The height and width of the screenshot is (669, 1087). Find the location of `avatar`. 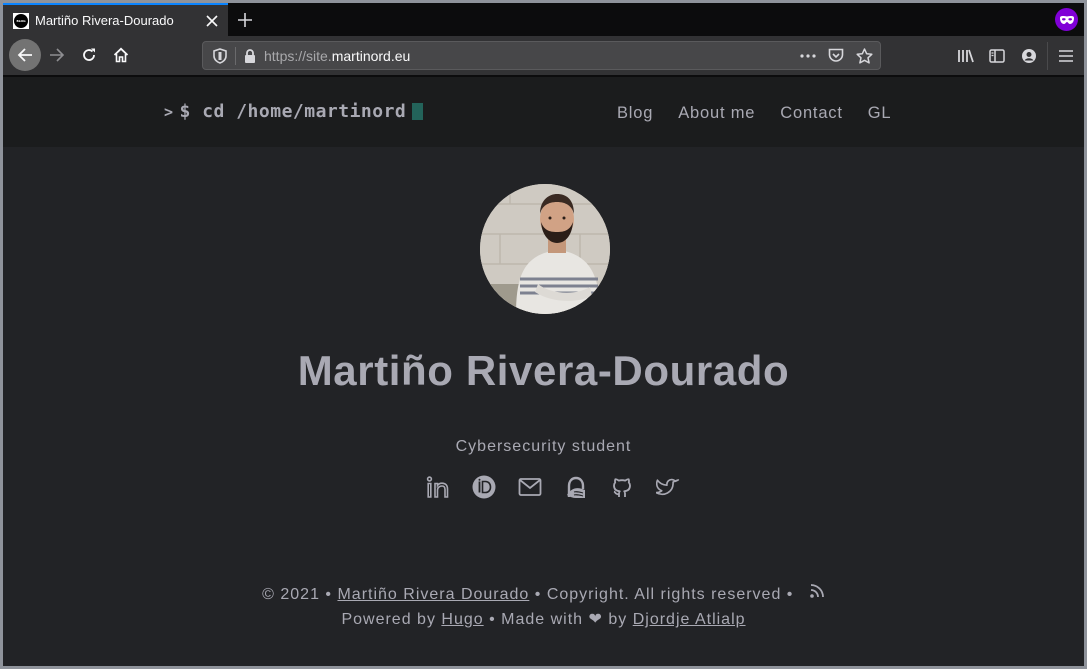

avatar is located at coordinates (545, 249).